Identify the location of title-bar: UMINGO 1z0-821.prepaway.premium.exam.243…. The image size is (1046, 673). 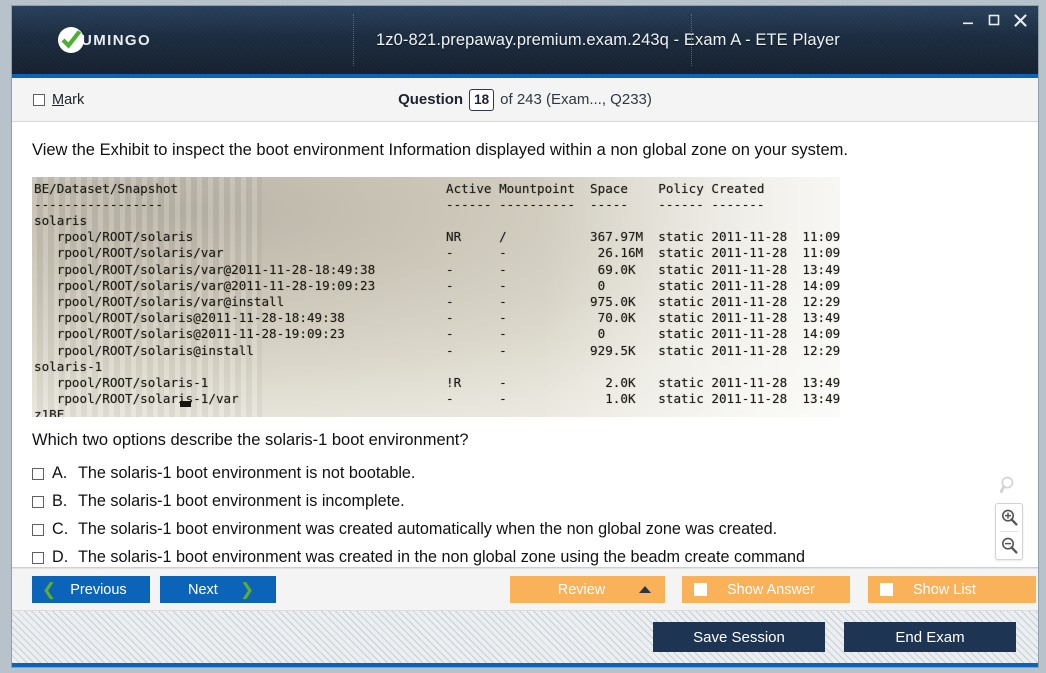
(525, 42).